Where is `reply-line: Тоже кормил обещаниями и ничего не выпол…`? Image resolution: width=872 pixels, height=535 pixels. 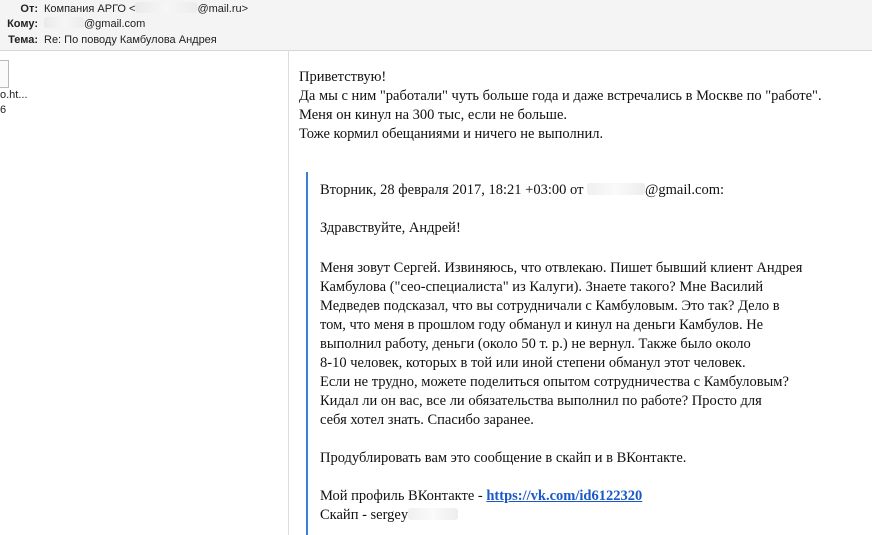 reply-line: Тоже кормил обещаниями и ничего не выпол… is located at coordinates (451, 134).